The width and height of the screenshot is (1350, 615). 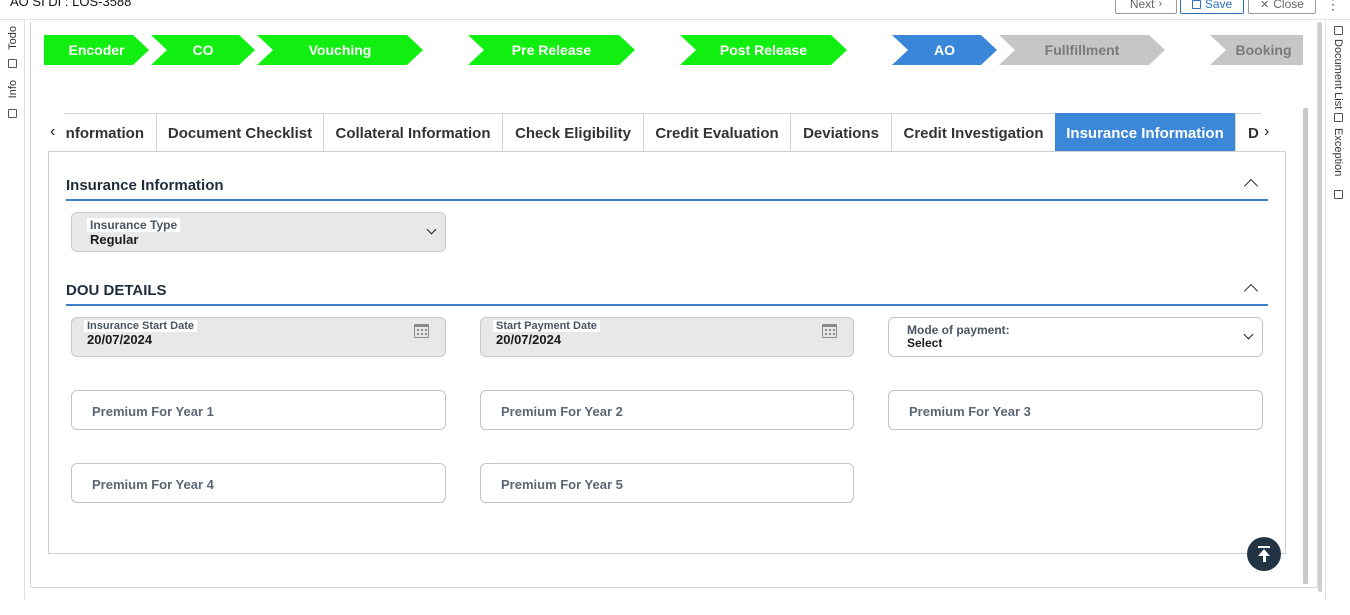 What do you see at coordinates (12, 63) in the screenshot?
I see `todo-clipboard-icon` at bounding box center [12, 63].